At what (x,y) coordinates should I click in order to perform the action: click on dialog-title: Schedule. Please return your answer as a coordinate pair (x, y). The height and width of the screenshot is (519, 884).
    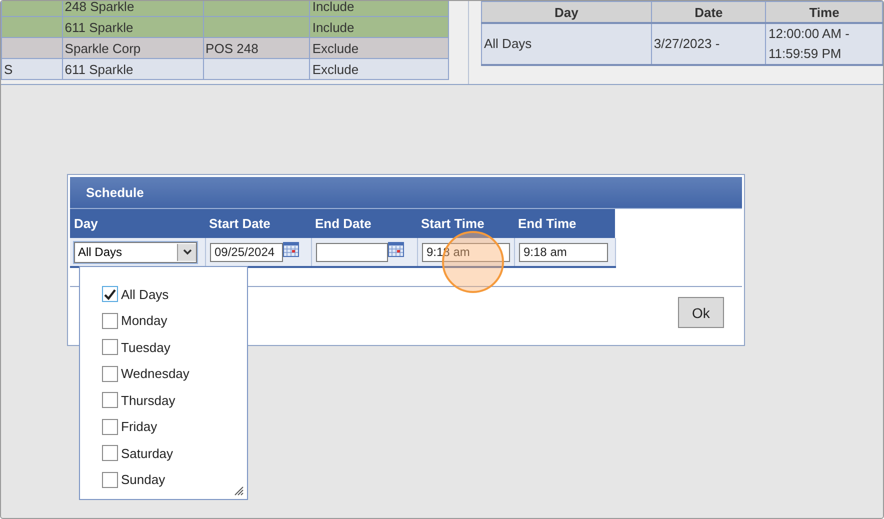
    Looking at the image, I should click on (406, 193).